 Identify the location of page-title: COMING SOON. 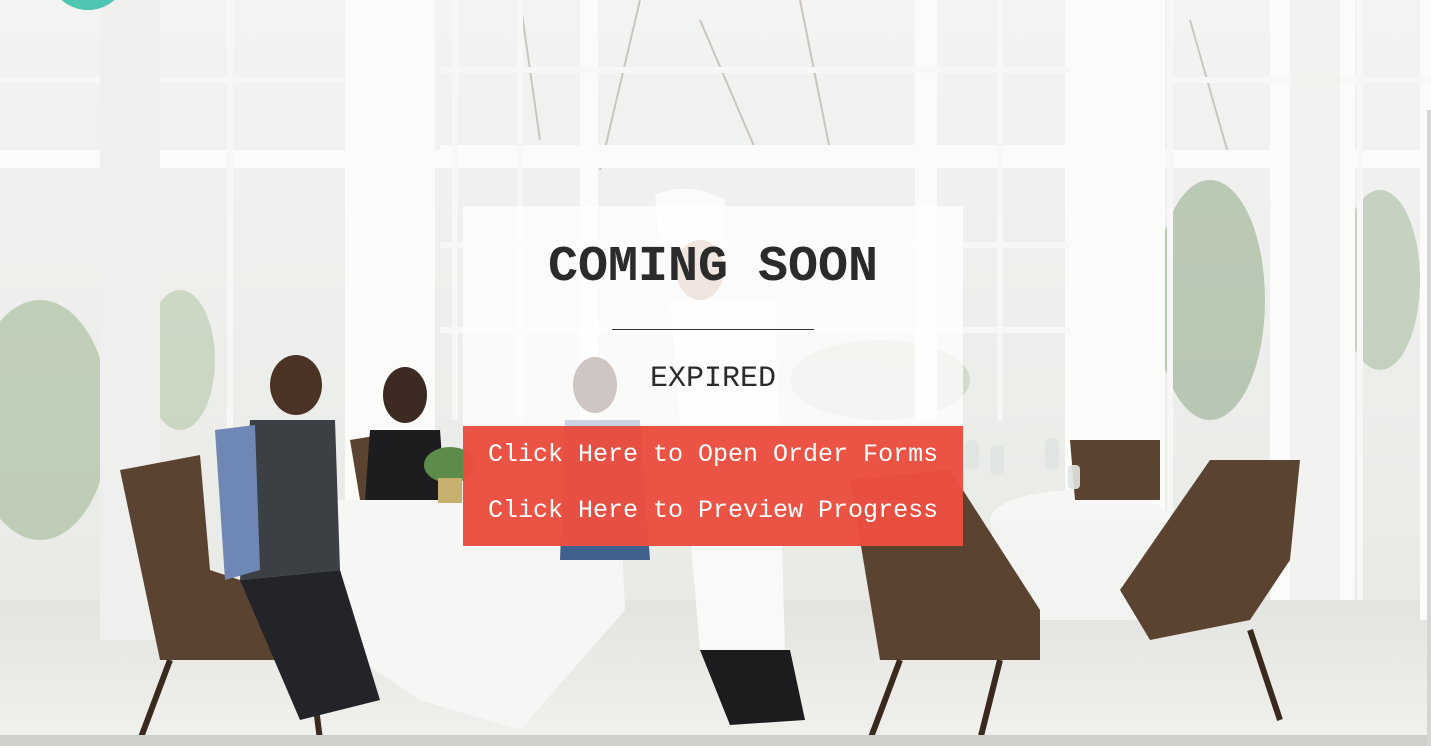
(713, 267).